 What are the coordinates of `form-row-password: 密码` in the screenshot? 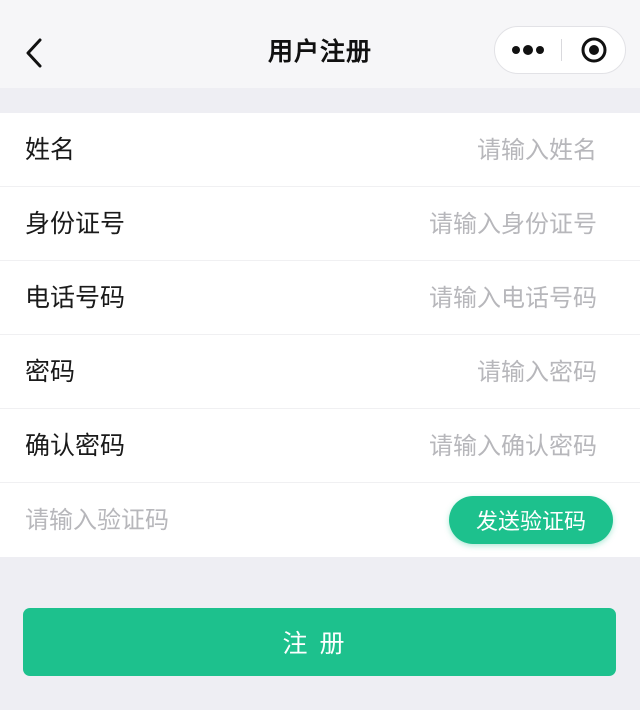 It's located at (320, 372).